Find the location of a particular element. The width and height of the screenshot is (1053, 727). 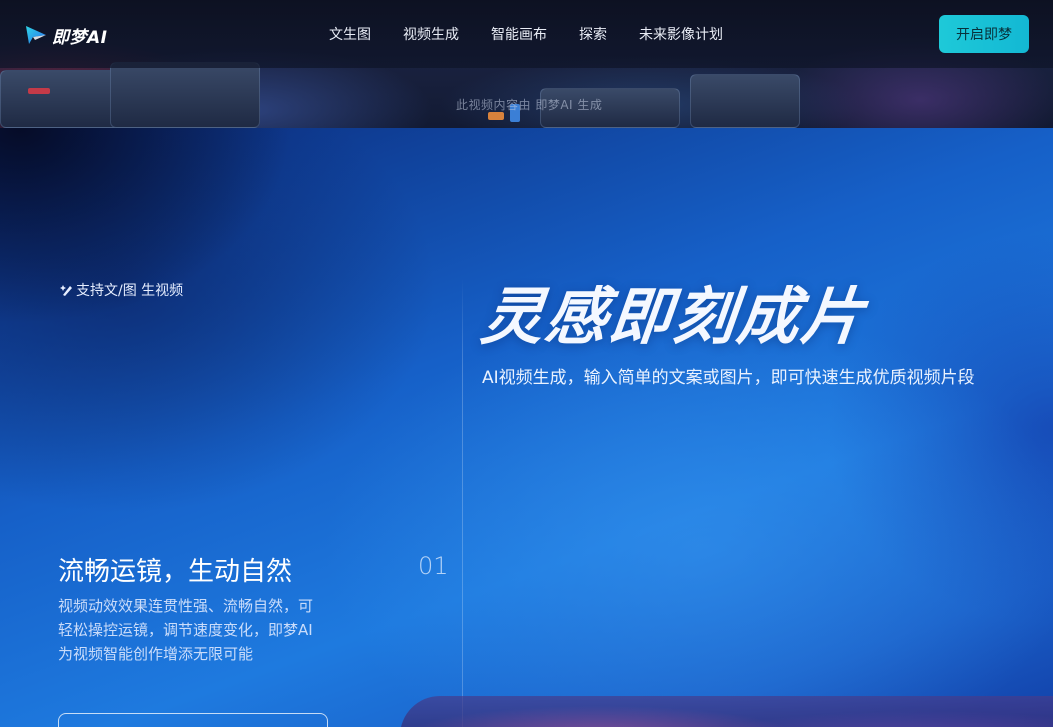

nav-link-video-generation: 视频生成 is located at coordinates (431, 34).